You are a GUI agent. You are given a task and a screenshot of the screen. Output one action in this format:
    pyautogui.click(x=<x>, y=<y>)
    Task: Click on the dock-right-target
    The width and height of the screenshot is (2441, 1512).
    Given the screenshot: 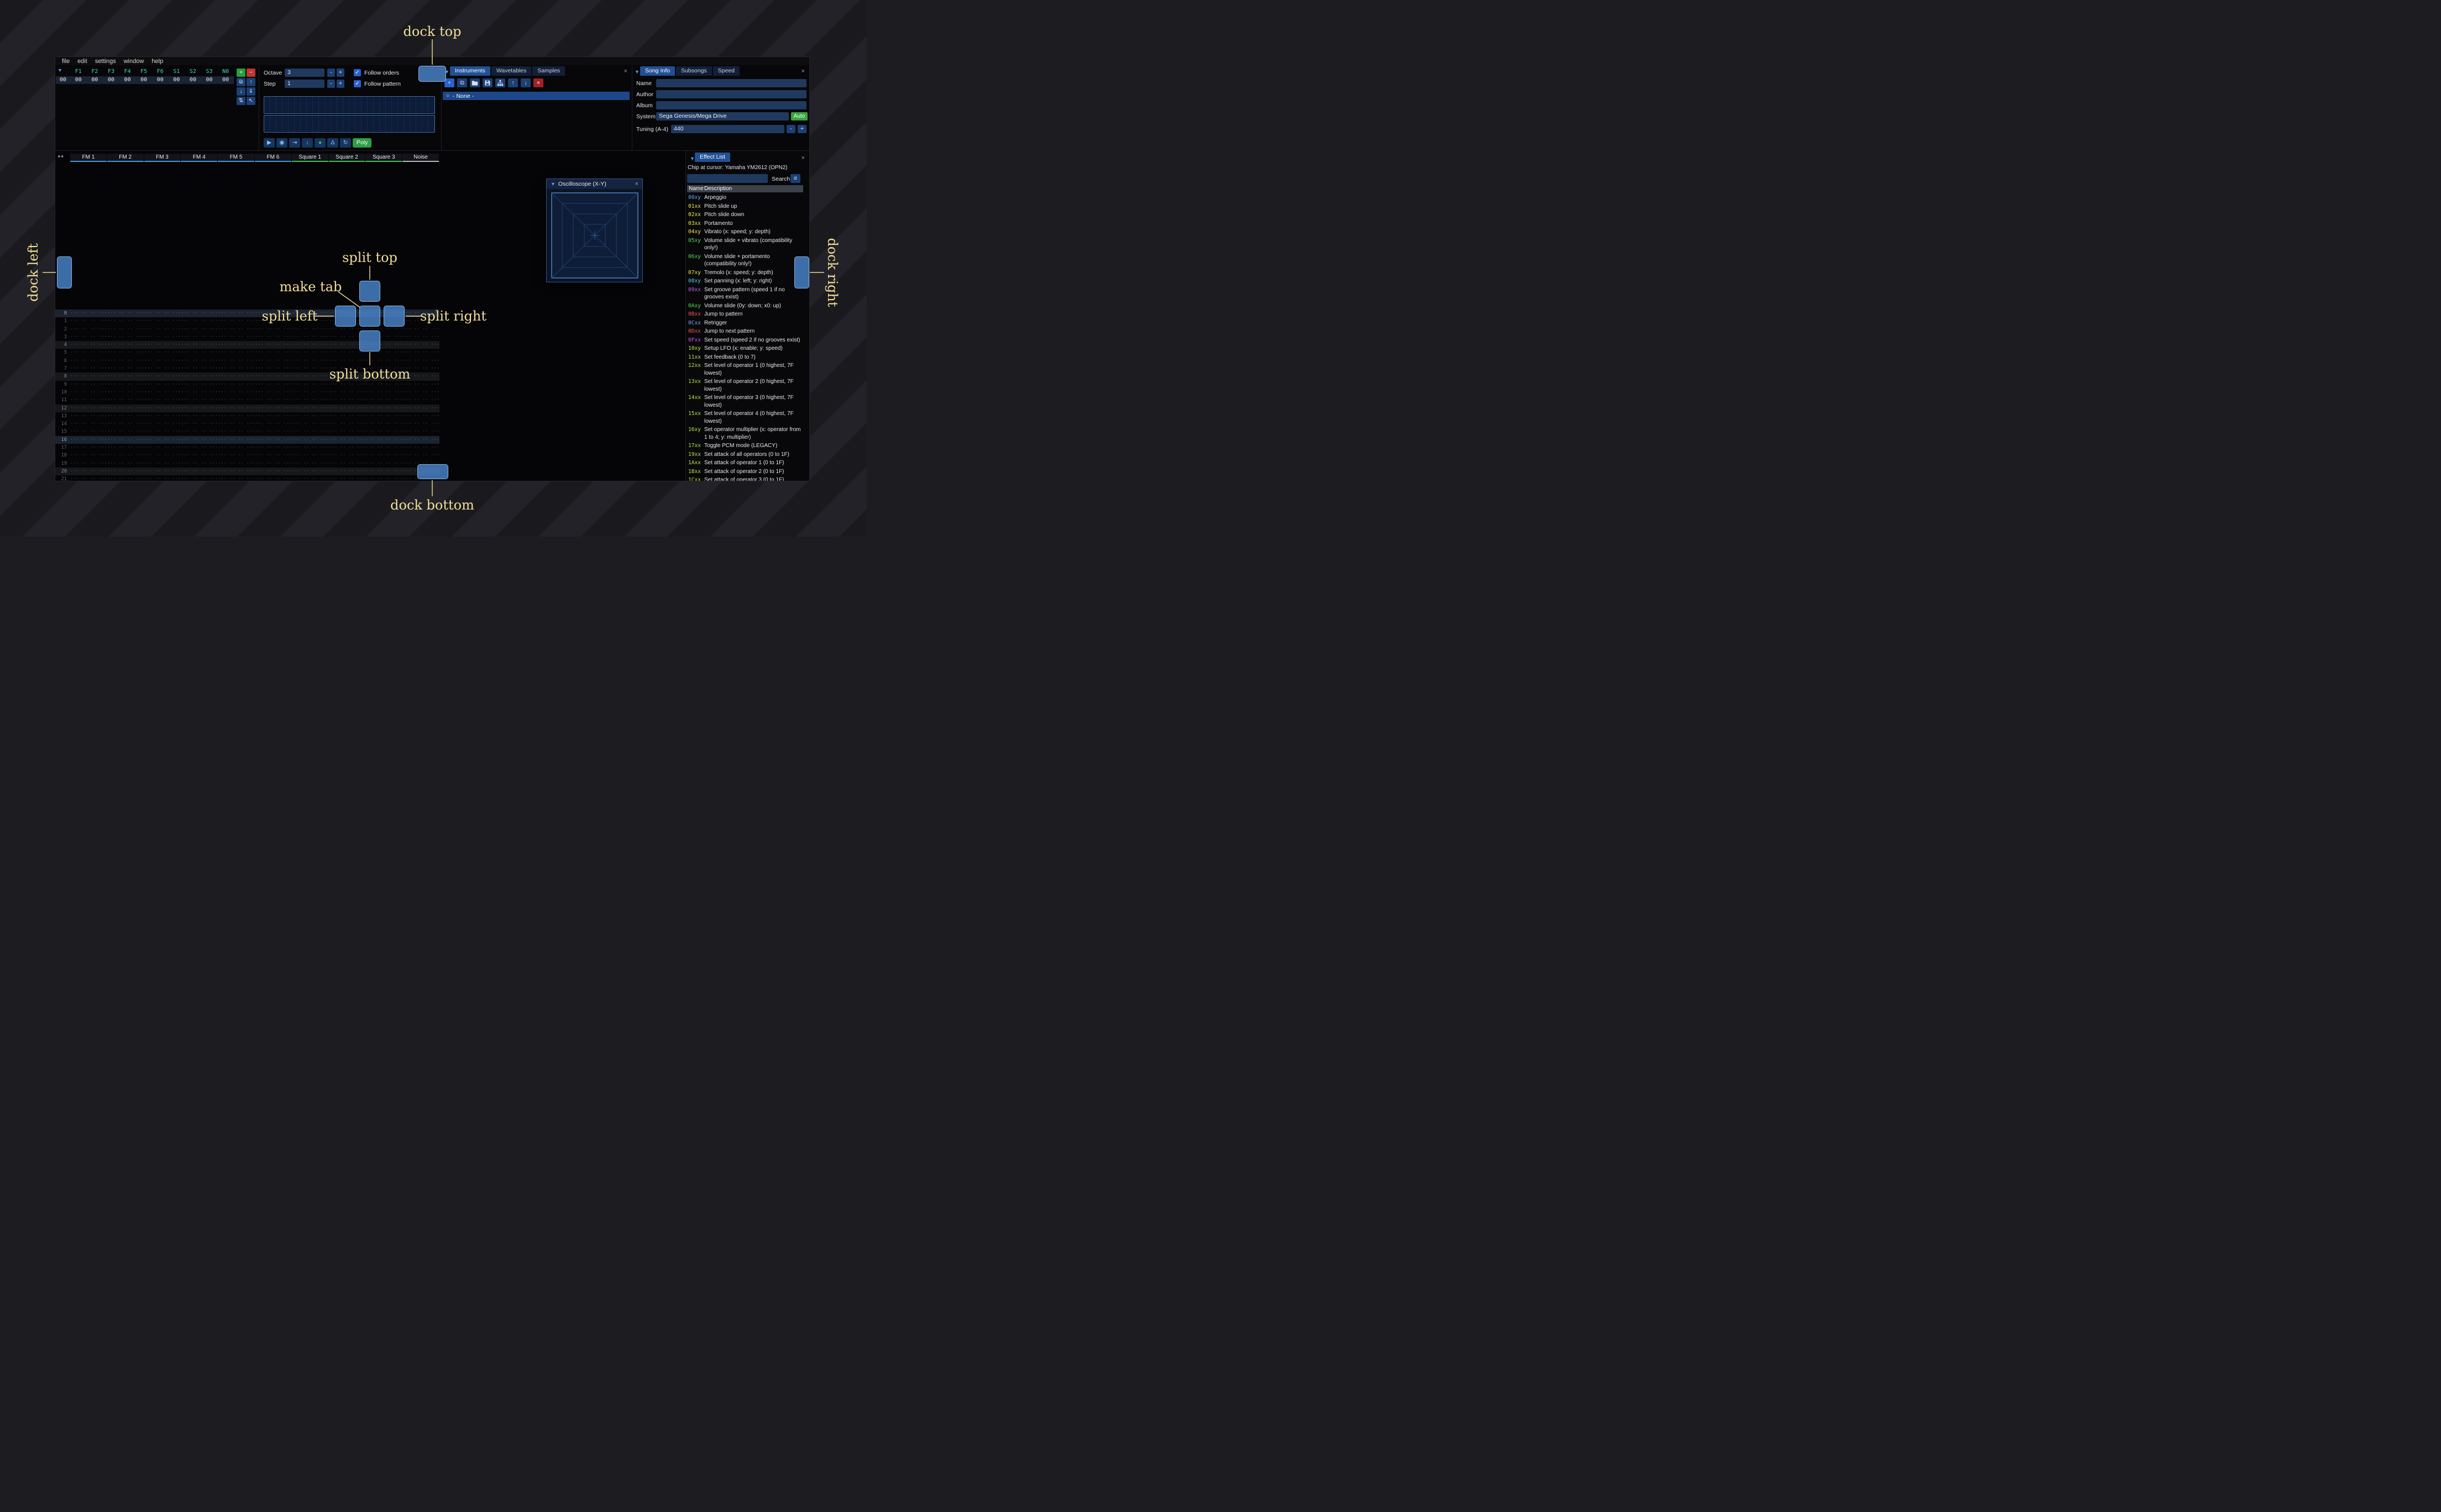 What is the action you would take?
    pyautogui.click(x=801, y=272)
    